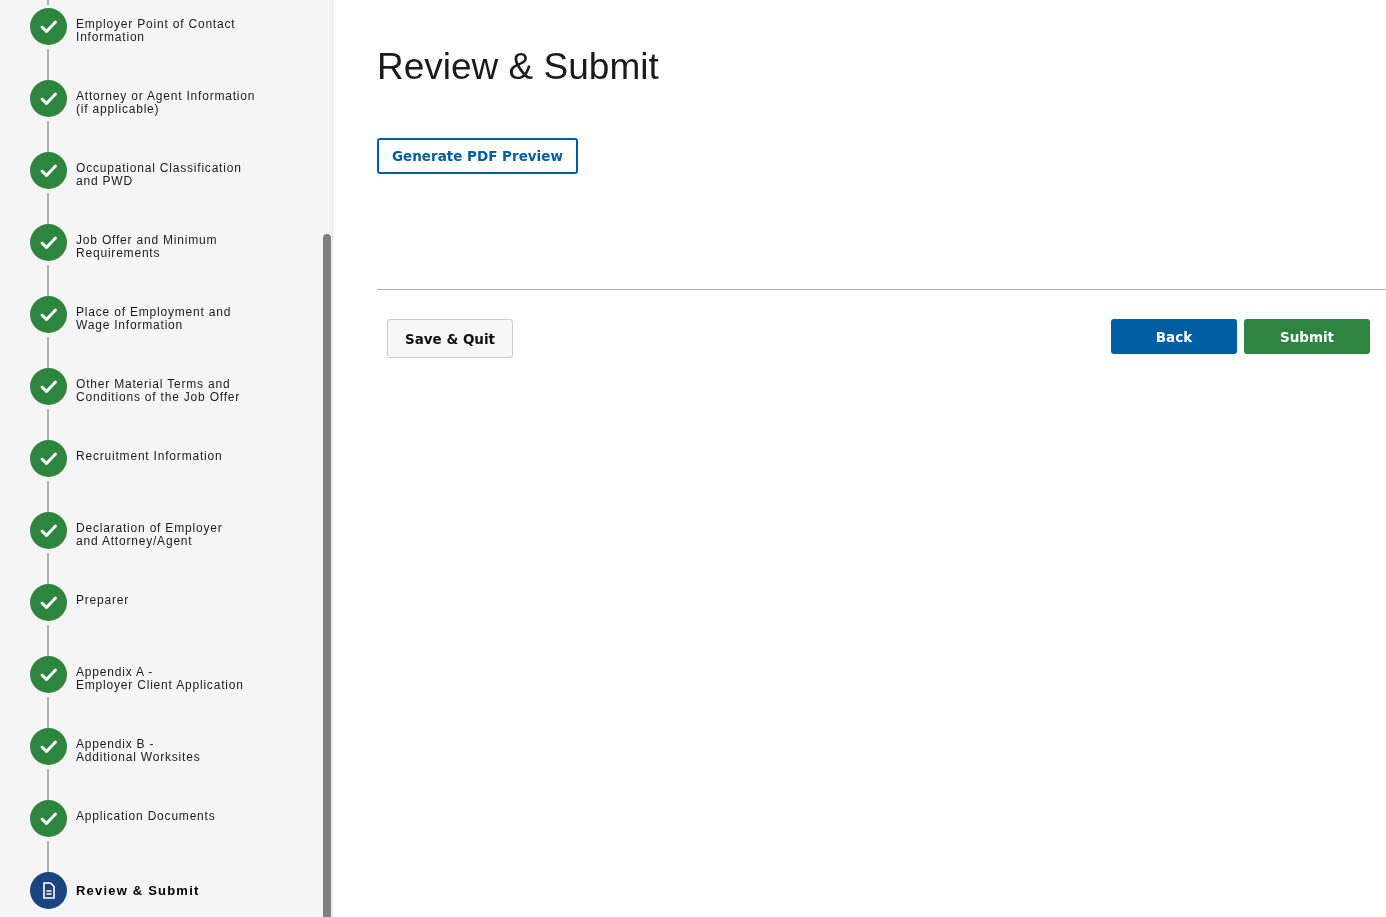  I want to click on generate-pdf-preview-button: Generate PDF Preview, so click(477, 156).